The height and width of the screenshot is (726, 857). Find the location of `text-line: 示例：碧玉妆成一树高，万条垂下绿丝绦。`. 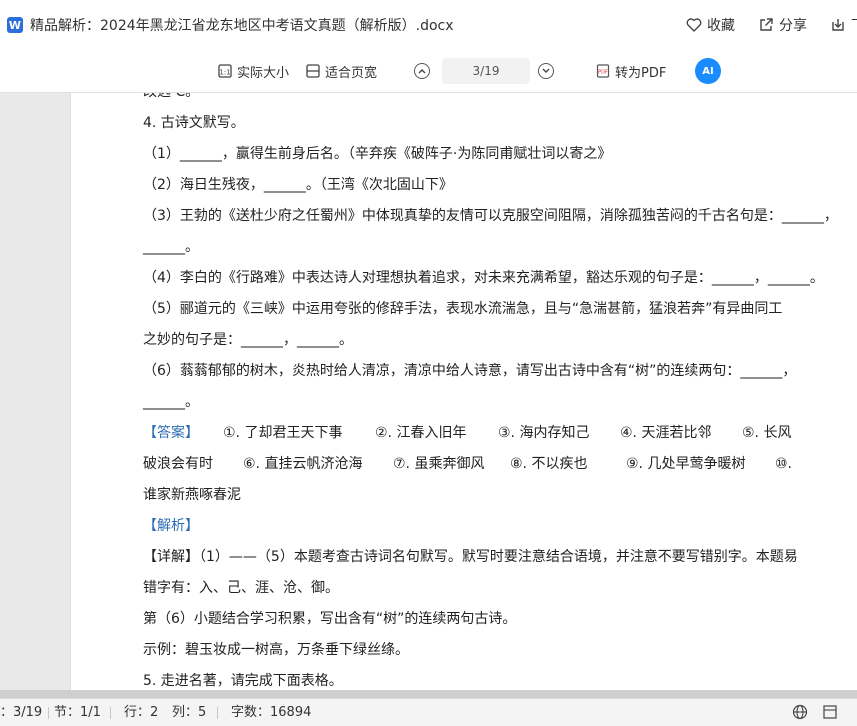

text-line: 示例：碧玉妆成一树高，万条垂下绿丝绦。 is located at coordinates (276, 650).